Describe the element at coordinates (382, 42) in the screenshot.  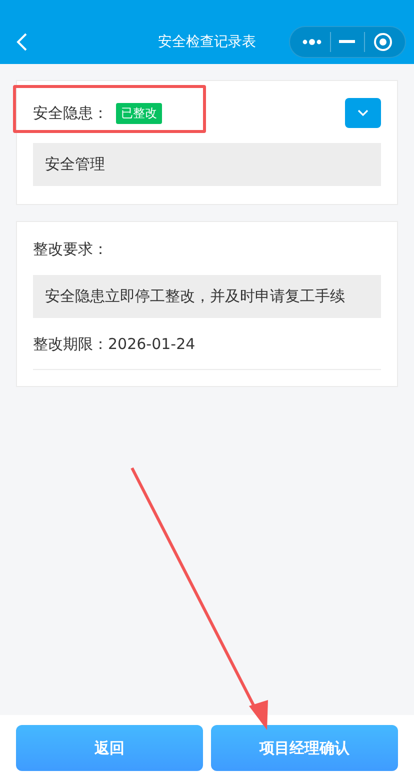
I see `close-icon` at that location.